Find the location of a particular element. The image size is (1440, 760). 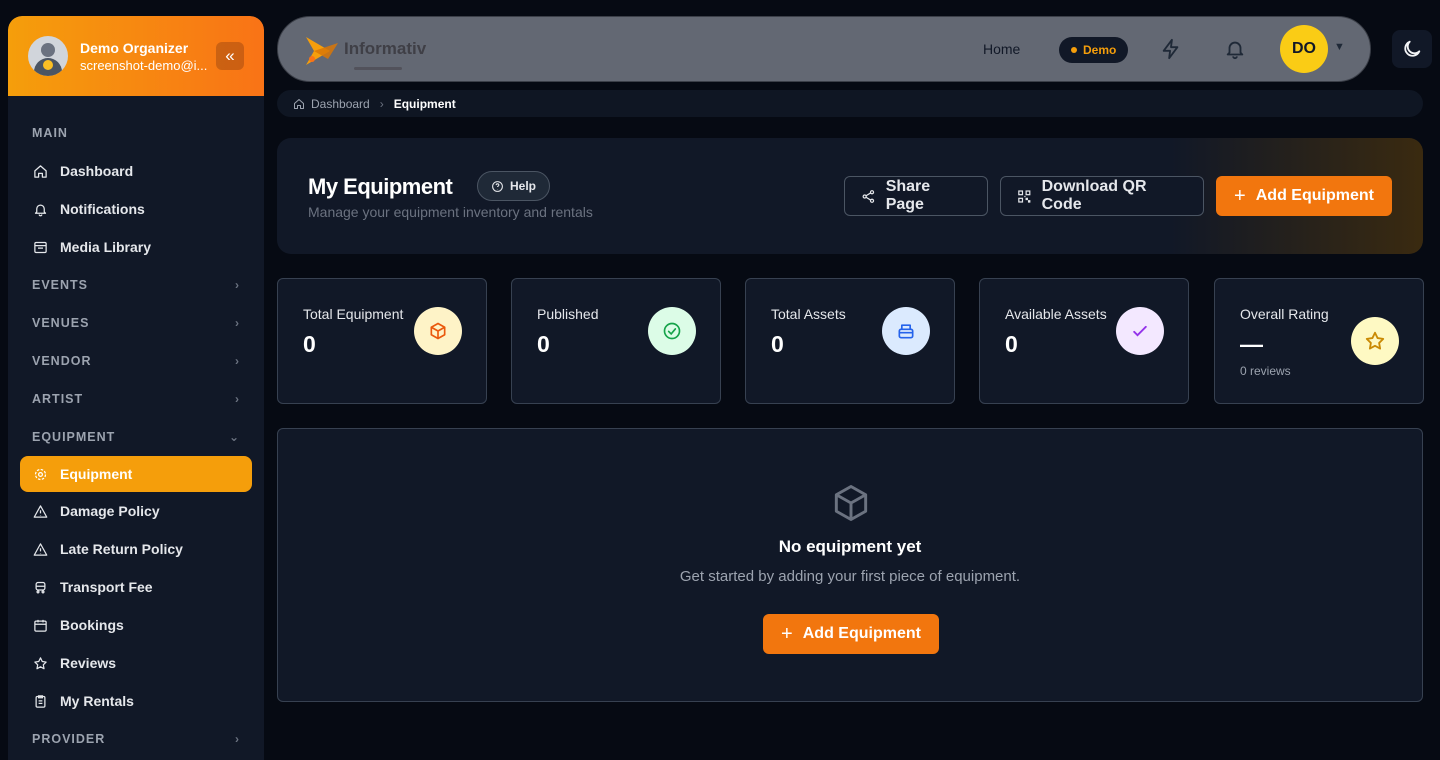

section-vendor: VENDOR › is located at coordinates (136, 361).